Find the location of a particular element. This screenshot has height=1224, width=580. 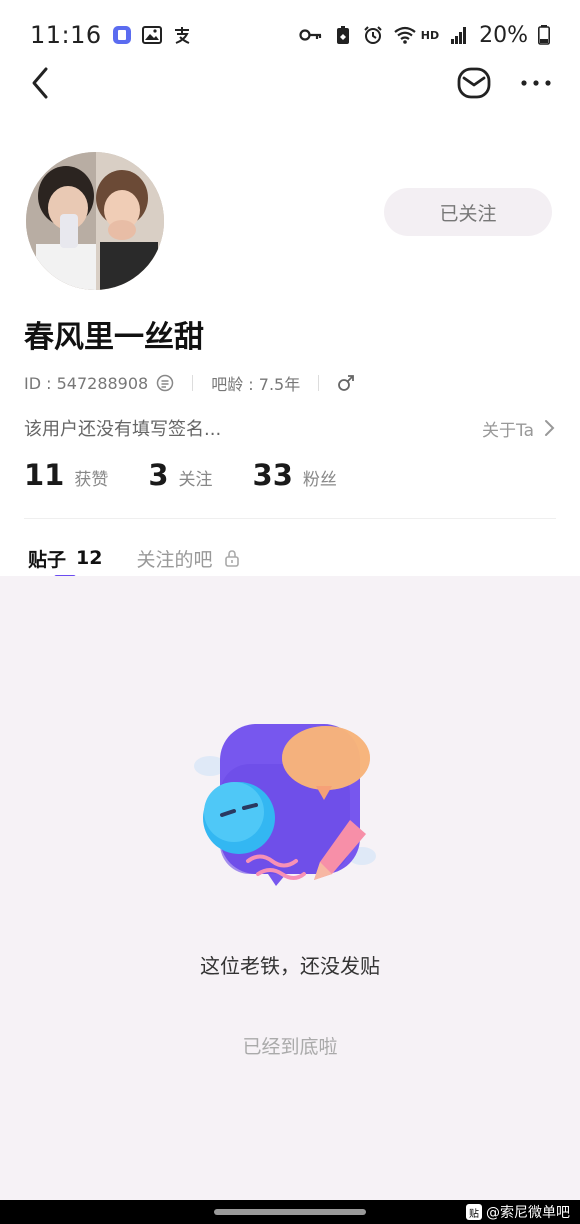

watermark-badge: 贴 is located at coordinates (474, 1212).